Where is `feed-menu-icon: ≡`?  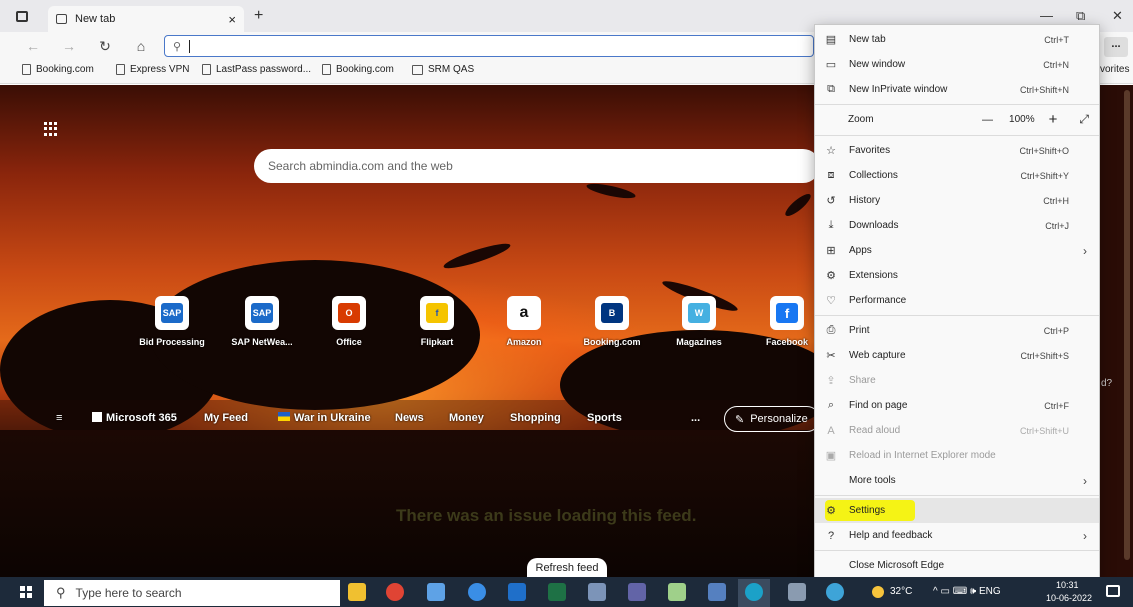
feed-menu-icon: ≡ is located at coordinates (59, 418).